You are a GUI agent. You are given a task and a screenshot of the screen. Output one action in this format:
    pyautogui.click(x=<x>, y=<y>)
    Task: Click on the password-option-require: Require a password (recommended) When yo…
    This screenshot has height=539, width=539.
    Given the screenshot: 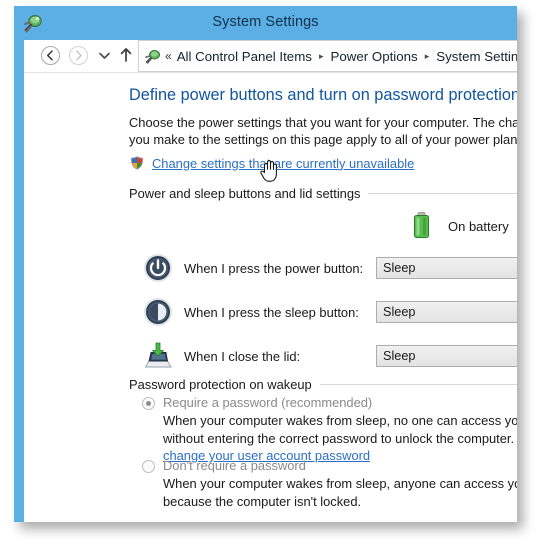 What is the action you would take?
    pyautogui.click(x=329, y=430)
    